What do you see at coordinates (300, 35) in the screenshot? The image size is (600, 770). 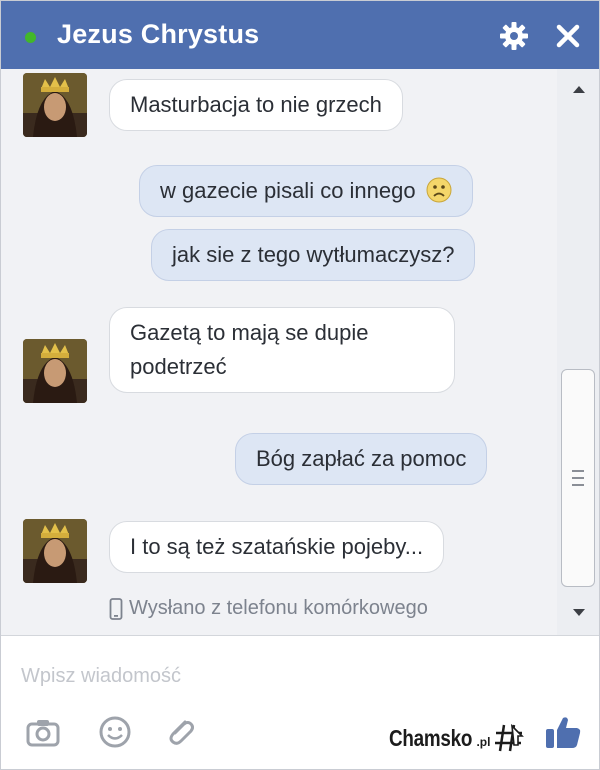 I see `chat-header: Jezus Chrystus` at bounding box center [300, 35].